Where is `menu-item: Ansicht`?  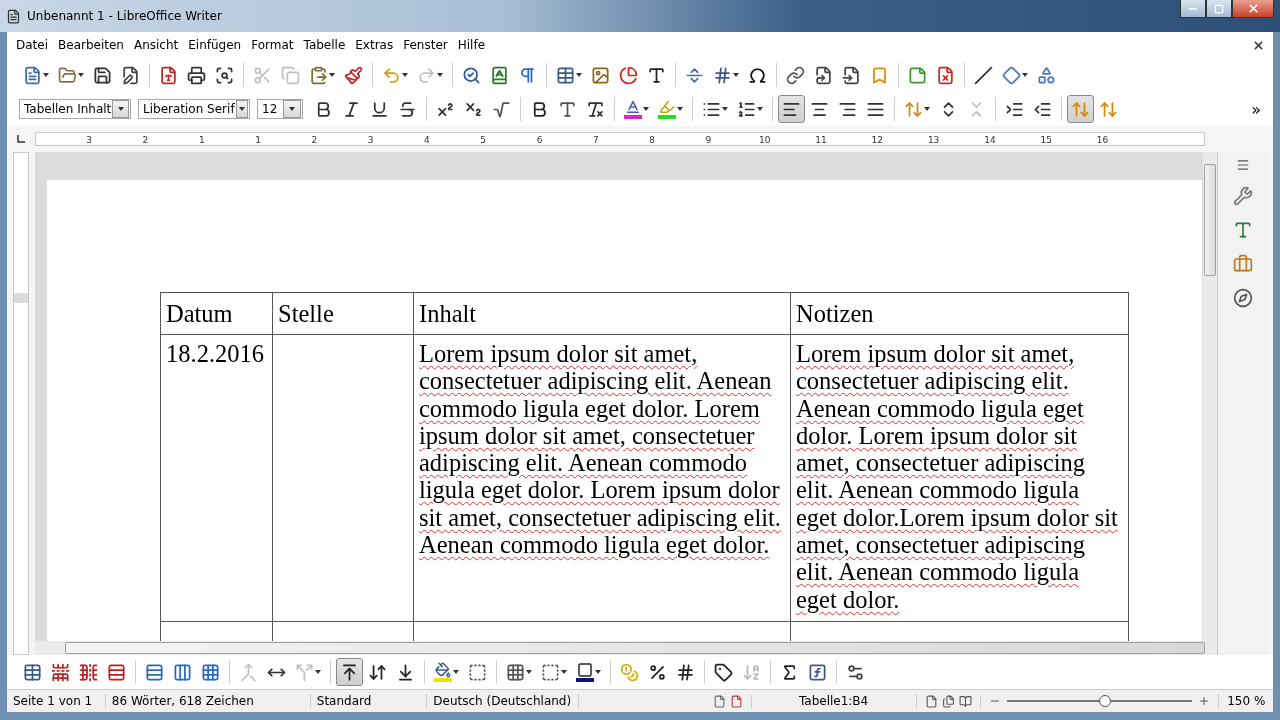 menu-item: Ansicht is located at coordinates (156, 45).